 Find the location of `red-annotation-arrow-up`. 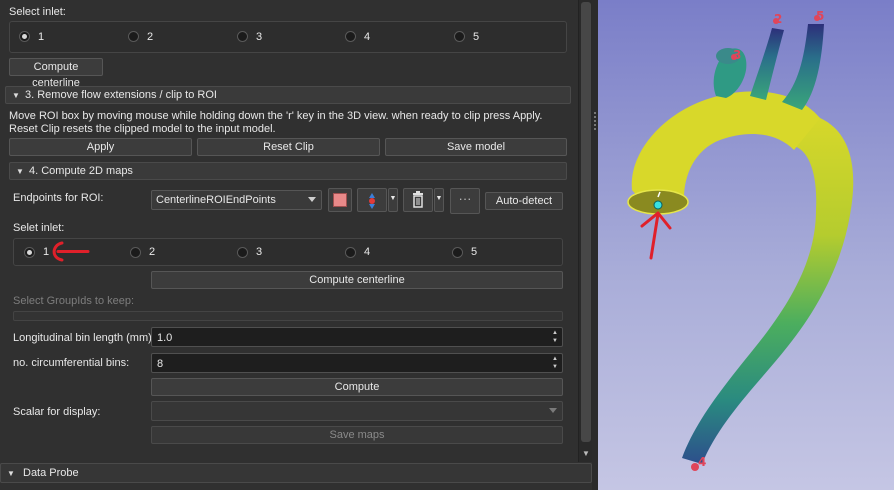

red-annotation-arrow-up is located at coordinates (656, 235).